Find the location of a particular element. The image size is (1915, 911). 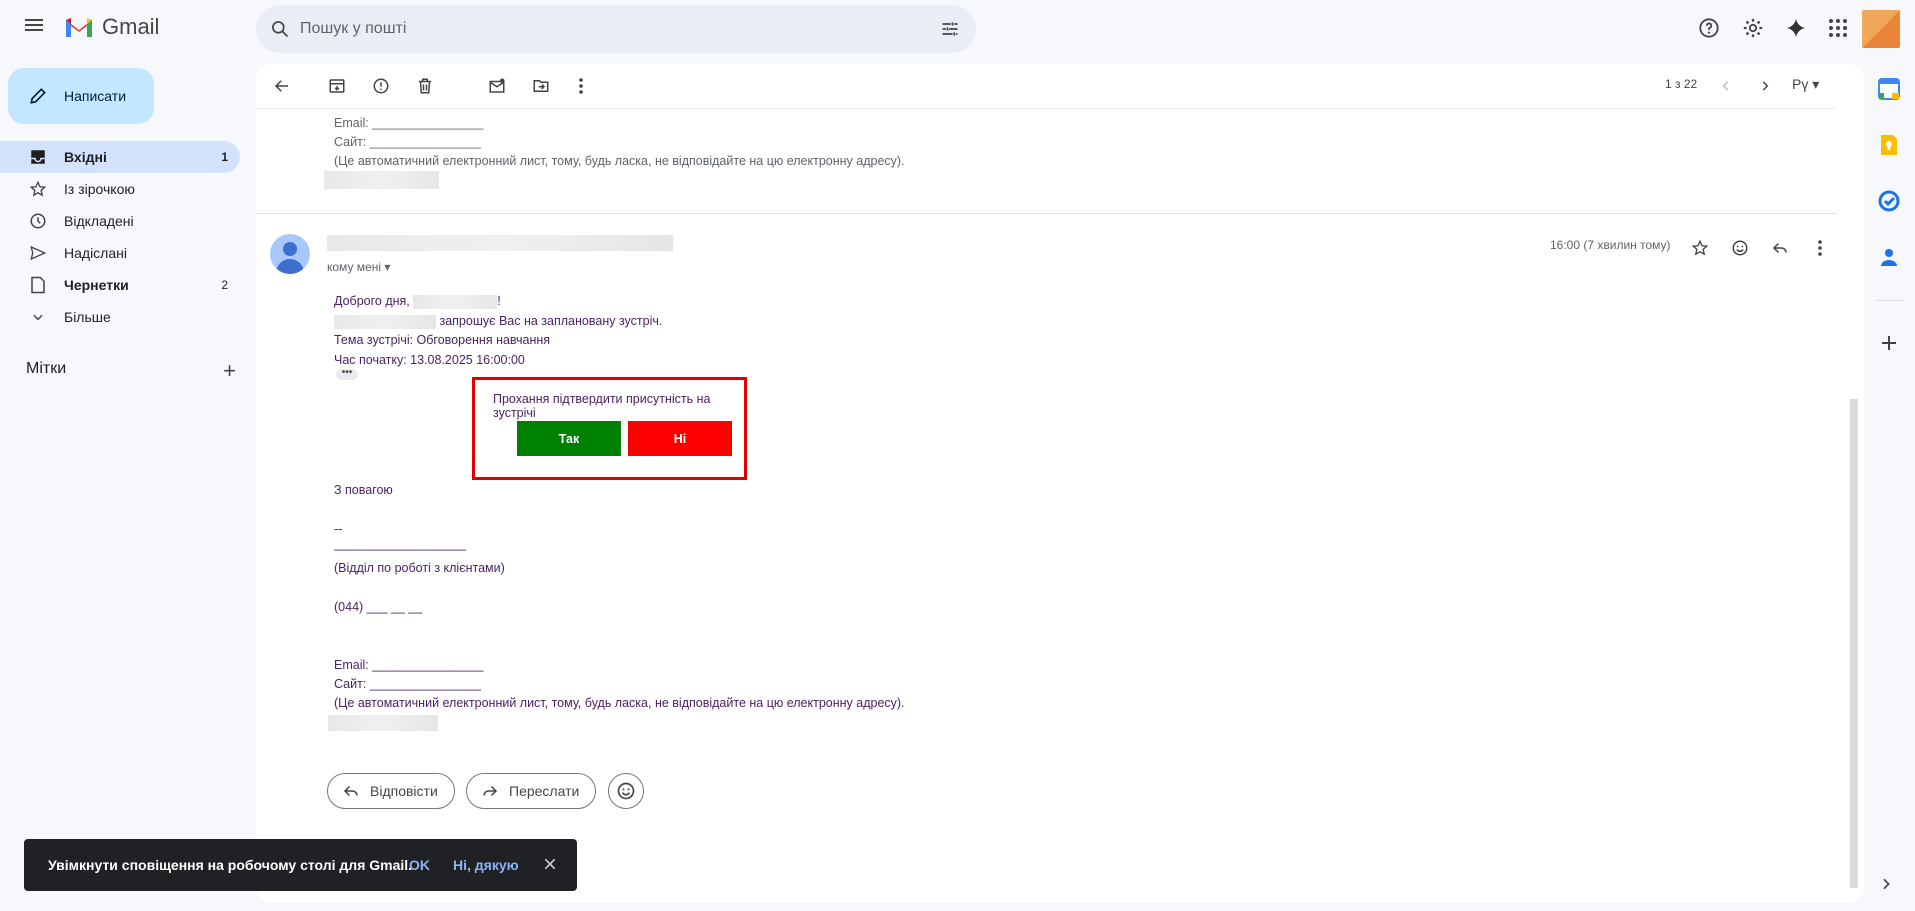

draft-count: 2 is located at coordinates (224, 285).